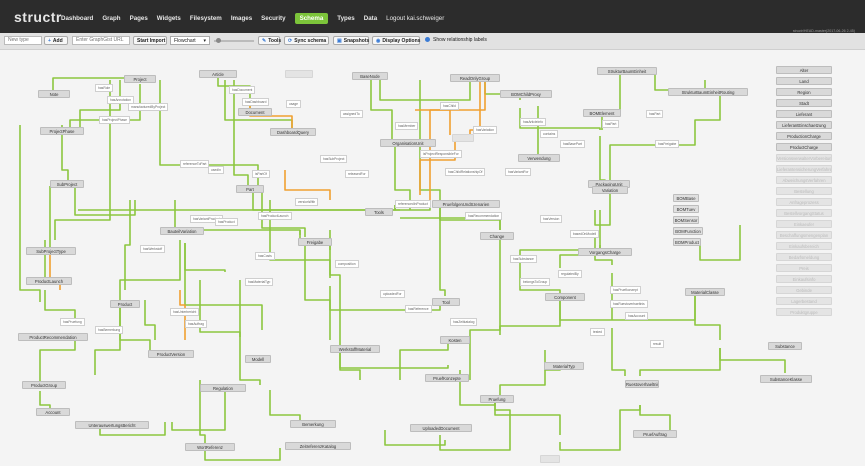 Image resolution: width=865 pixels, height=466 pixels. Describe the element at coordinates (153, 249) in the screenshot. I see `relationship-label: hasWerkstoff` at that location.